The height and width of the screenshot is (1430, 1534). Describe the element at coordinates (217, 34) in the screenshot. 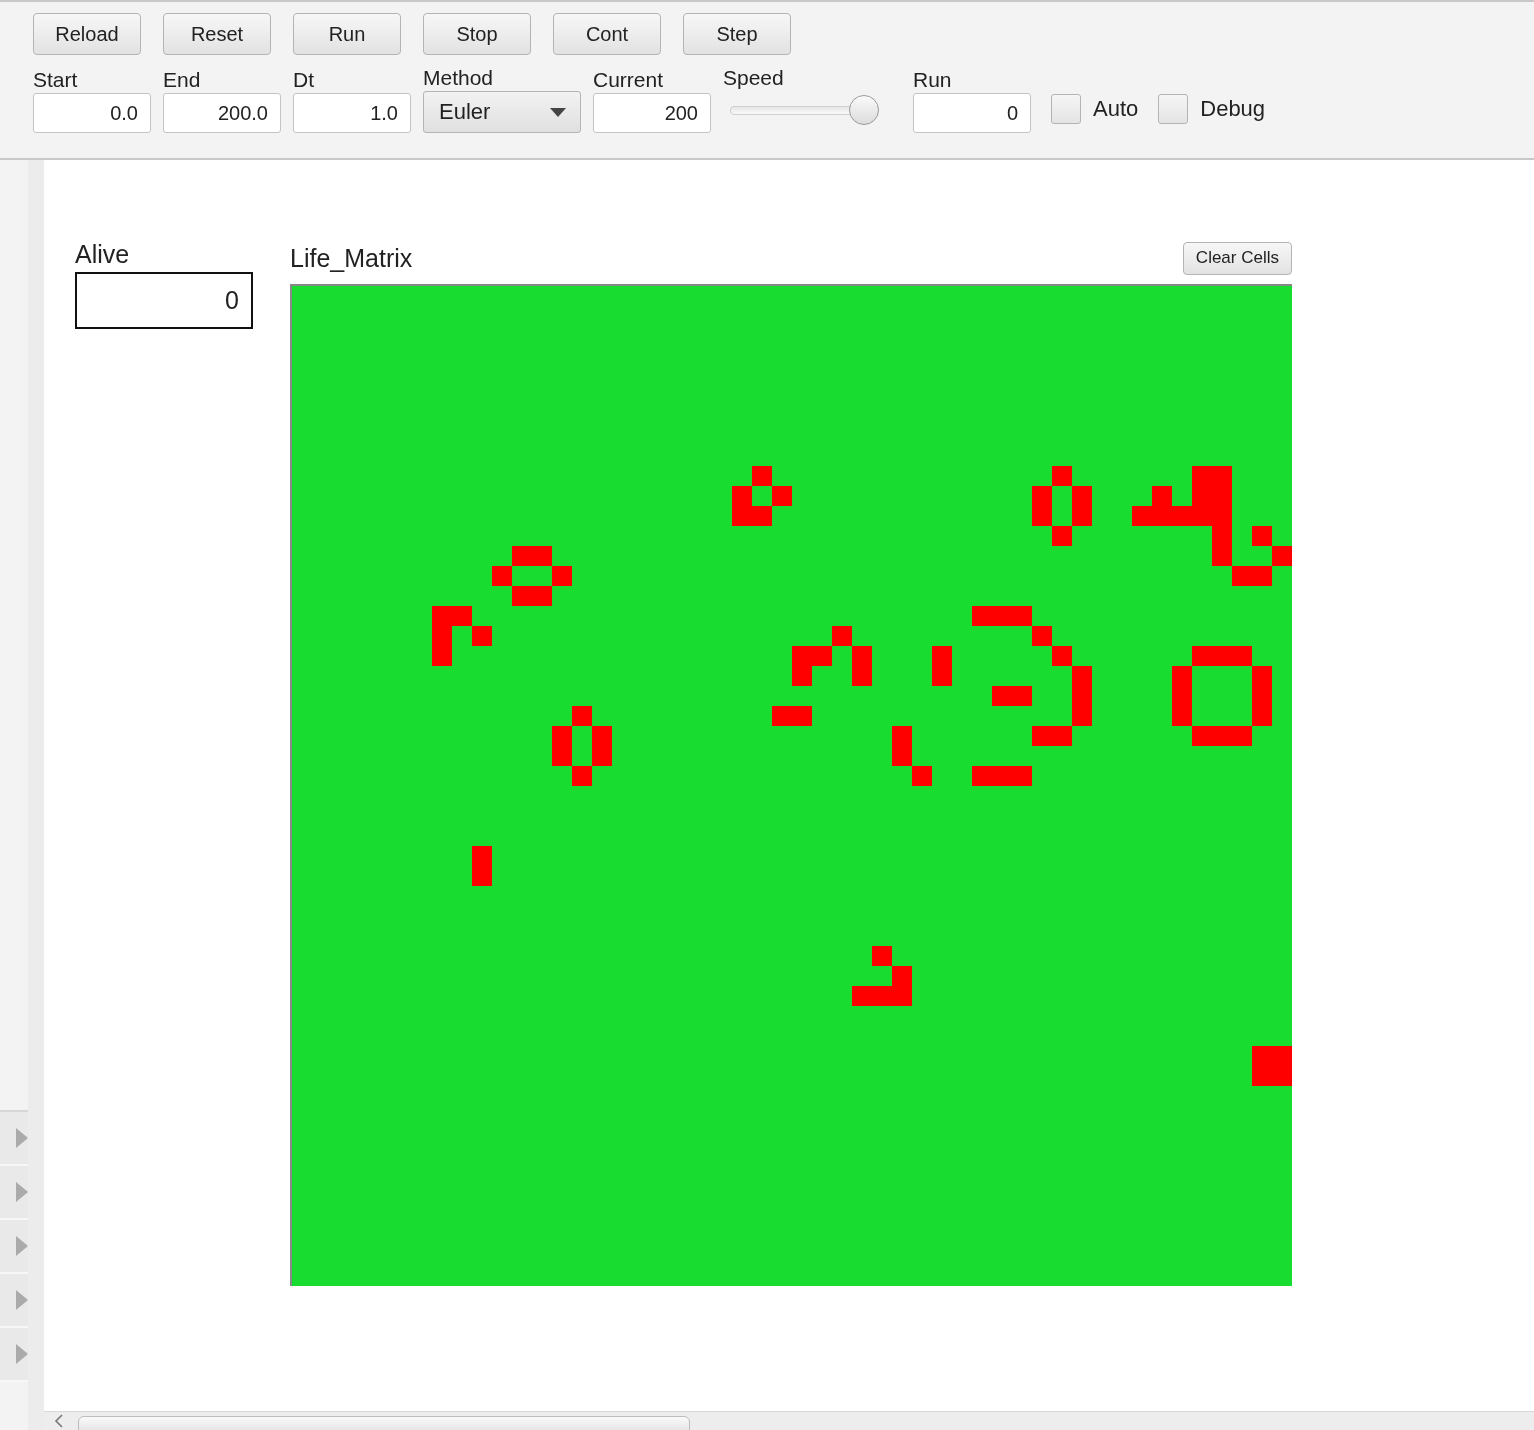

I see `toolbar-button: Reset` at that location.